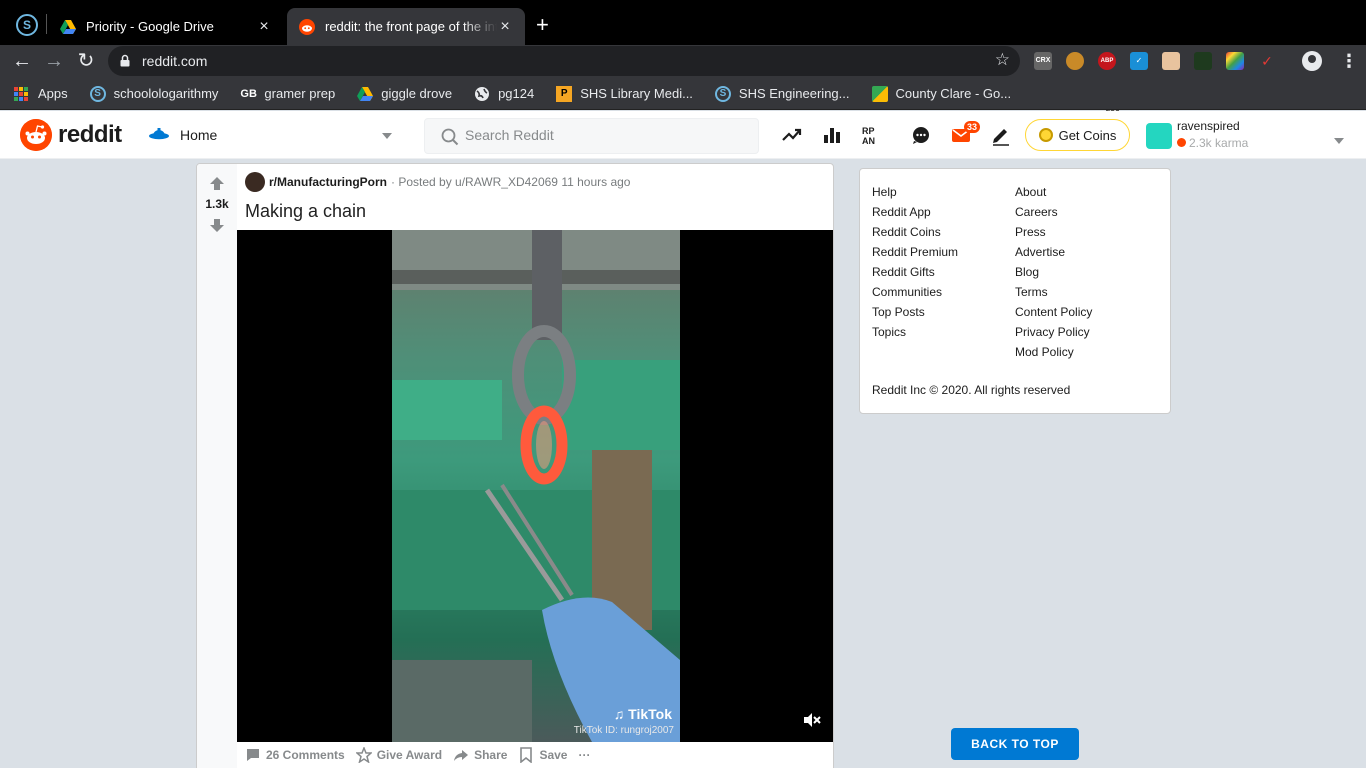  What do you see at coordinates (832, 135) in the screenshot?
I see `leaderboard-icon` at bounding box center [832, 135].